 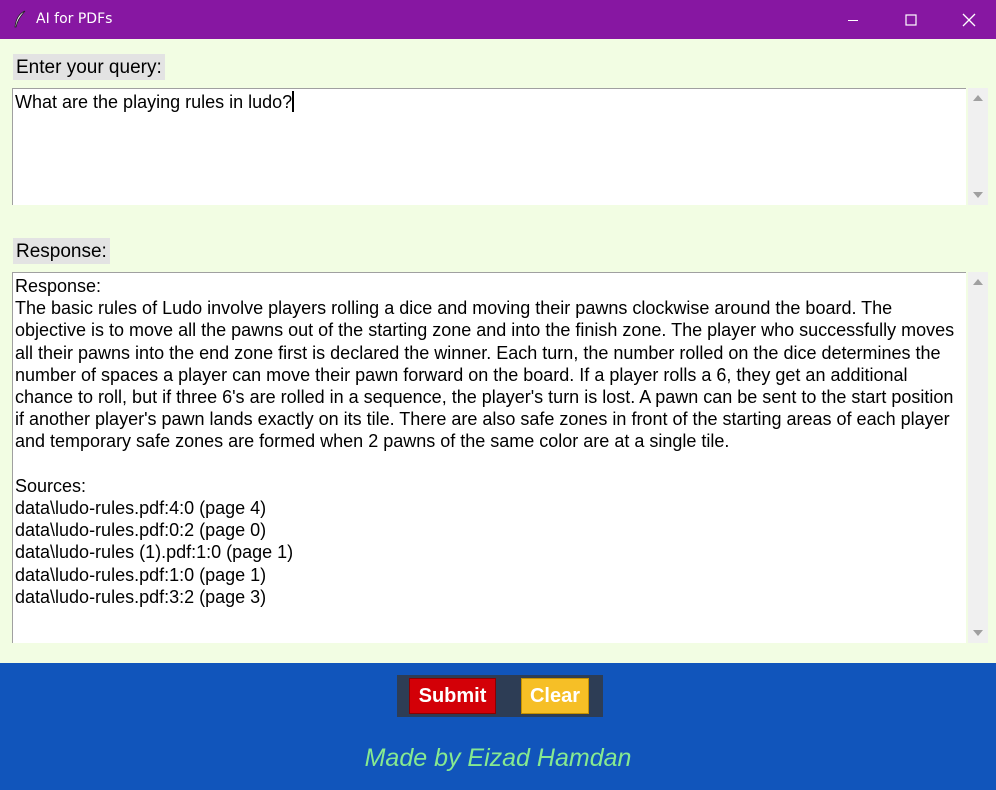 What do you see at coordinates (452, 696) in the screenshot?
I see `submit-button: Submit` at bounding box center [452, 696].